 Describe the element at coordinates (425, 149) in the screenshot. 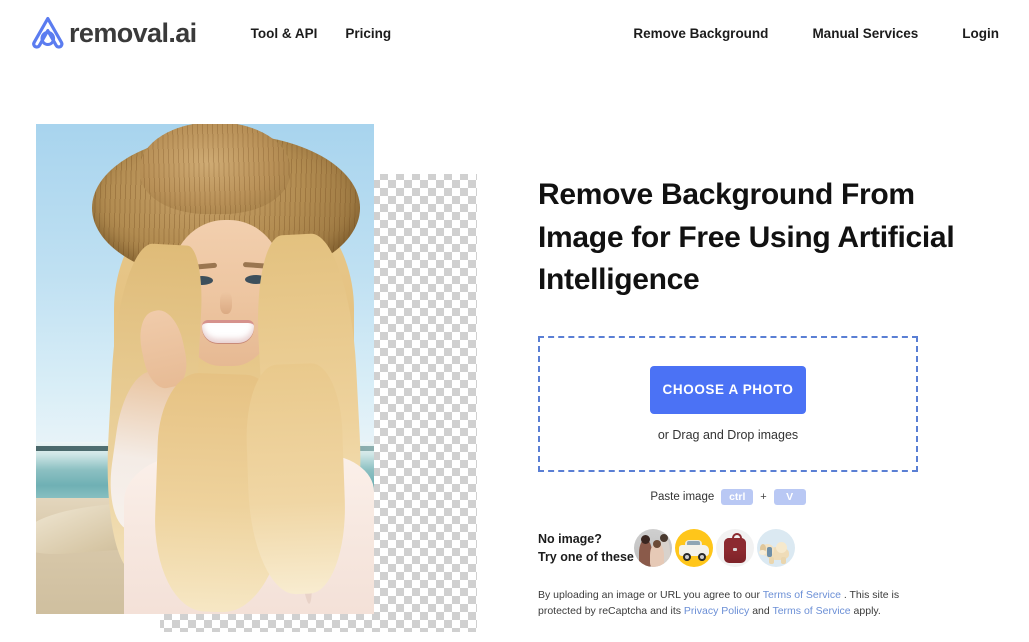

I see `checkerboard-mask-top-right` at that location.